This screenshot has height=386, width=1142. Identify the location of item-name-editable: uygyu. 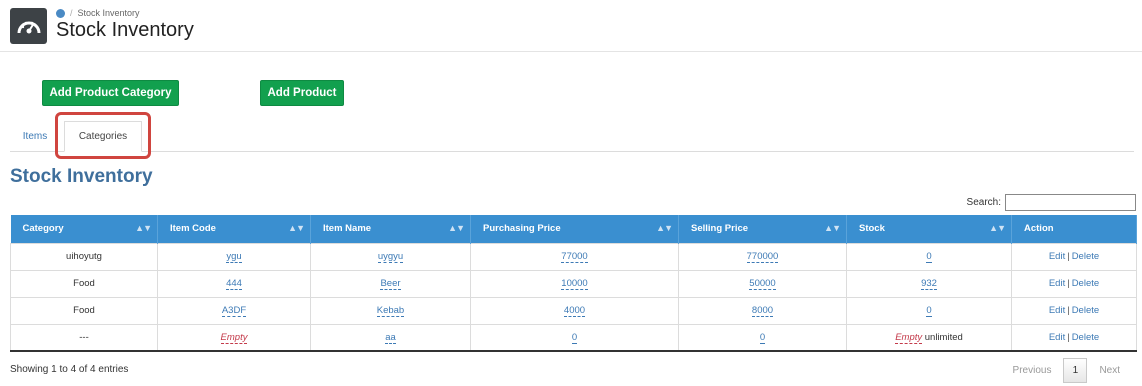
(390, 257).